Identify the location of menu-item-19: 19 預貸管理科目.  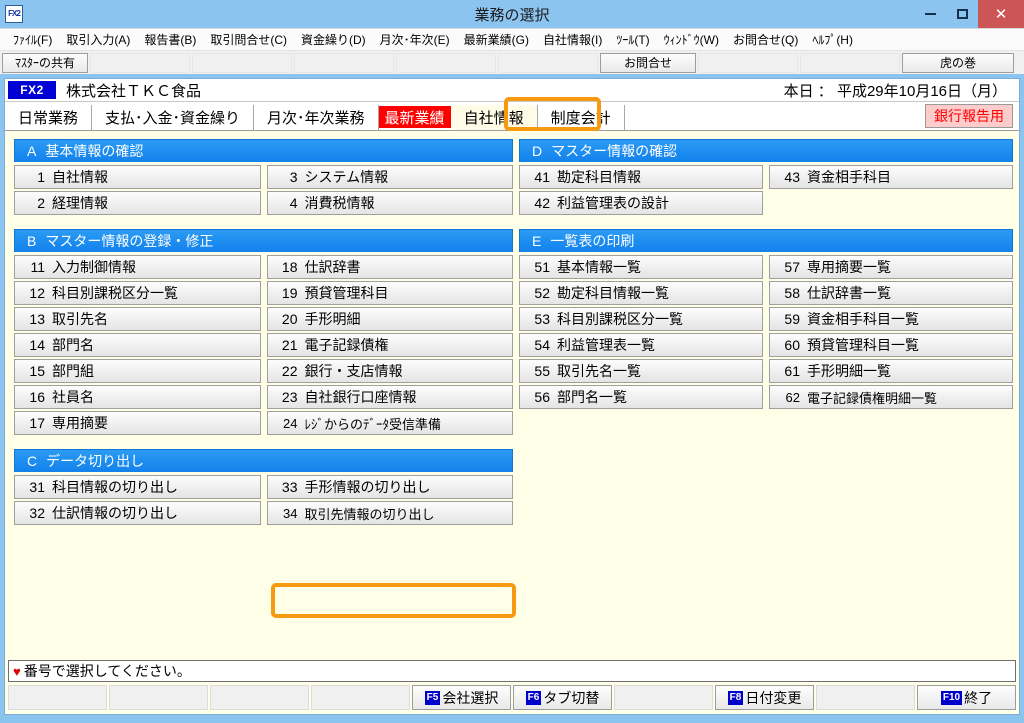
(389, 293).